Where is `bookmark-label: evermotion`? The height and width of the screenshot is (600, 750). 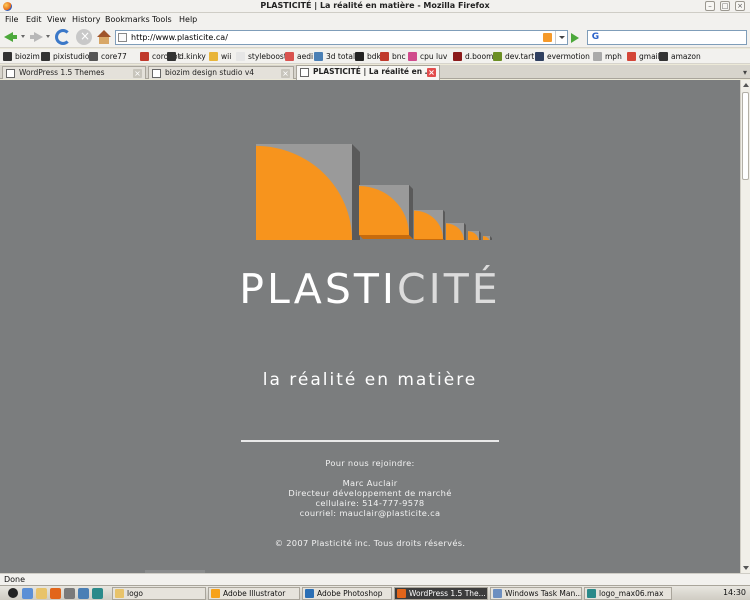
bookmark-label: evermotion is located at coordinates (568, 56).